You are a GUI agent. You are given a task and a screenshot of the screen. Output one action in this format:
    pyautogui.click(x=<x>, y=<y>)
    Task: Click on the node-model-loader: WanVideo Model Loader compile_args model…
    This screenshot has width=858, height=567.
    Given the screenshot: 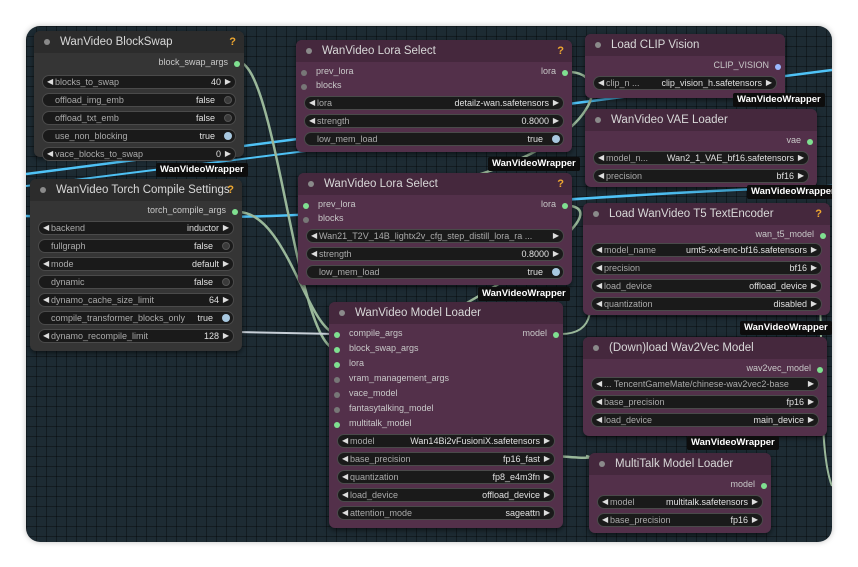 What is the action you would take?
    pyautogui.click(x=446, y=415)
    